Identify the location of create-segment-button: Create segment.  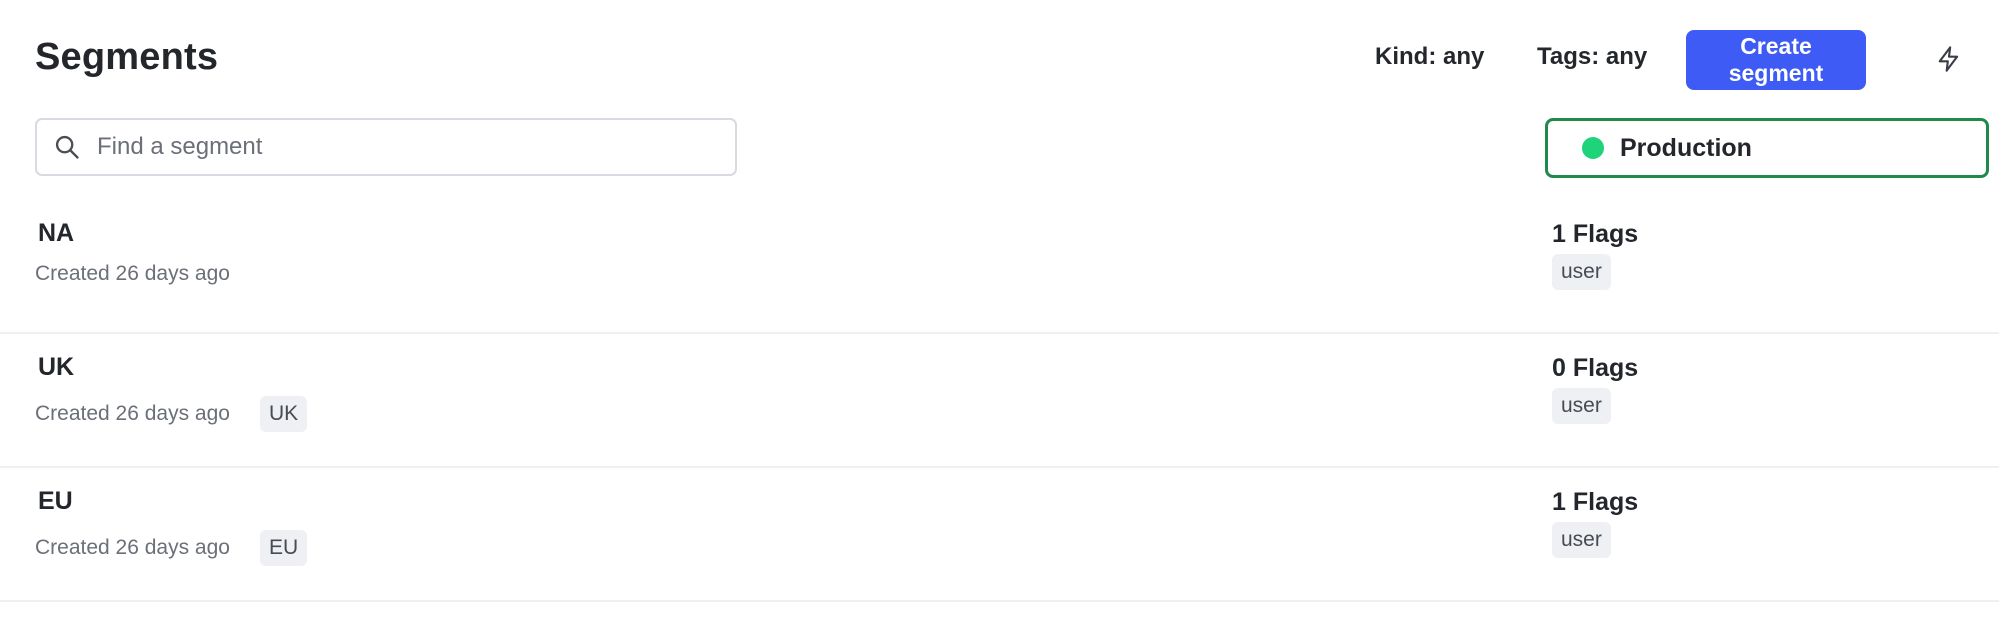
(1776, 60).